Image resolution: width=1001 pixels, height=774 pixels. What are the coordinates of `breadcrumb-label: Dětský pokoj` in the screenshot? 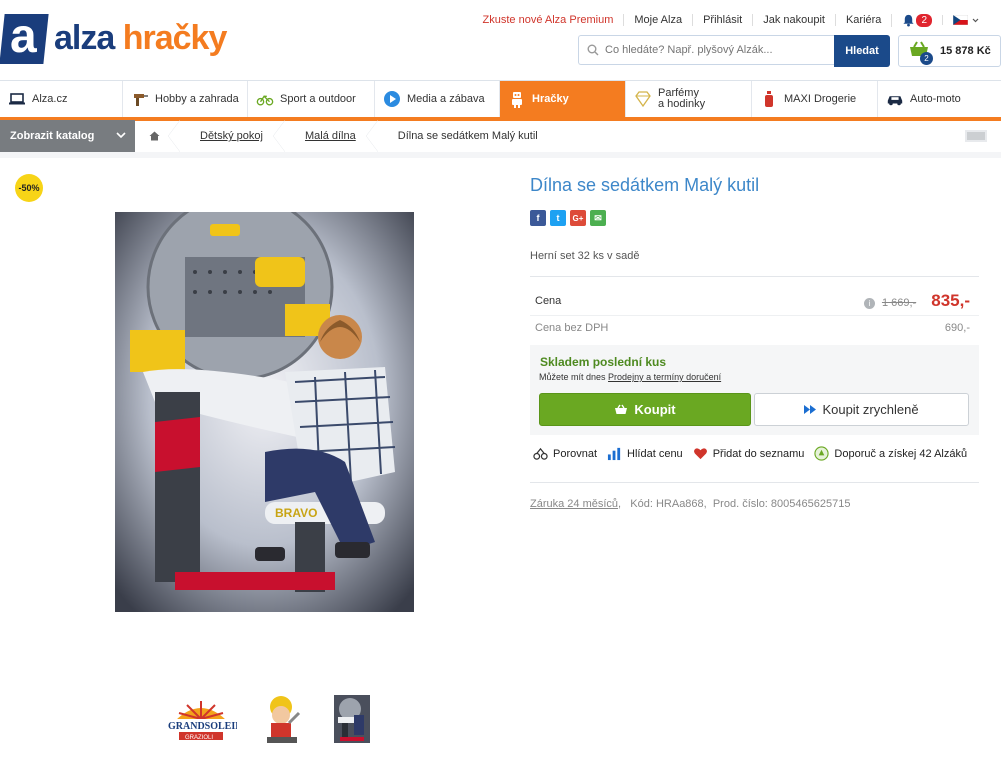 It's located at (231, 136).